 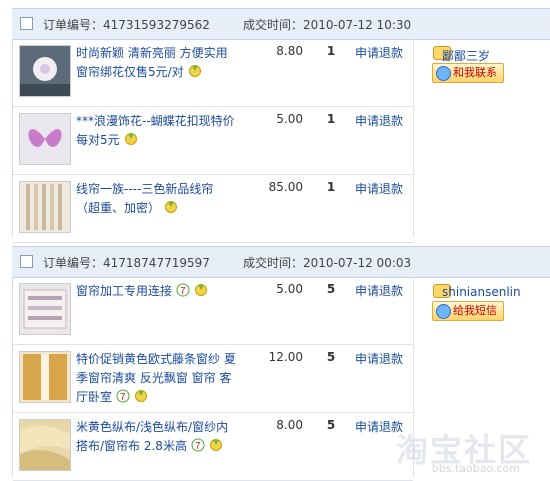 What do you see at coordinates (156, 63) in the screenshot?
I see `product-title: 时尚新颖 清新亮丽 方便实用窗帘绑花仅售5元/对` at bounding box center [156, 63].